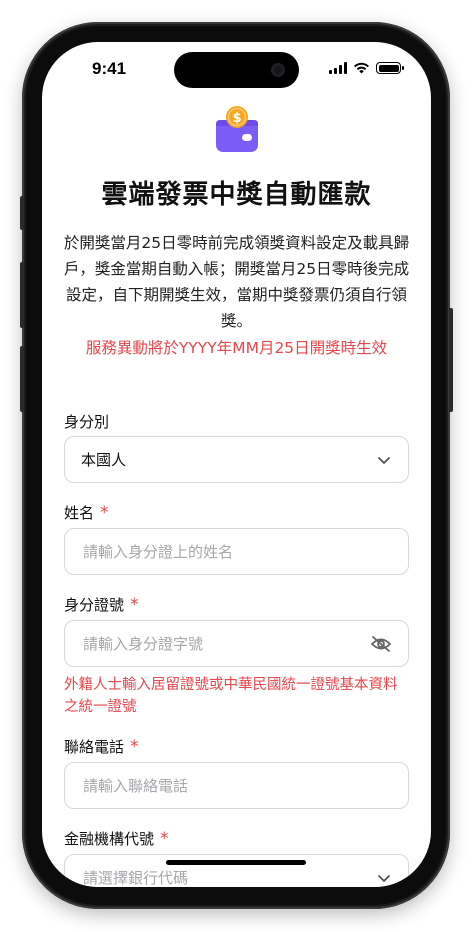 This screenshot has width=473, height=932. I want to click on name-field, so click(236, 551).